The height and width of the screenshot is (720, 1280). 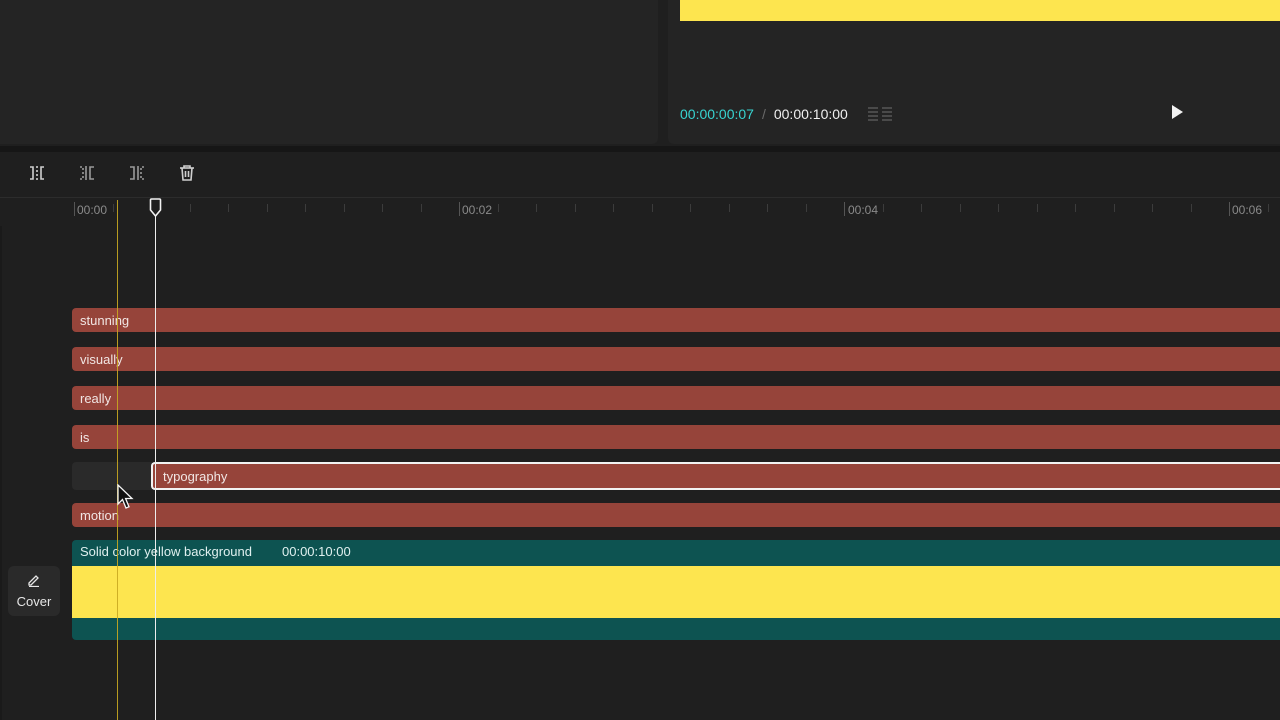 I want to click on timeline-toolbar, so click(x=640, y=175).